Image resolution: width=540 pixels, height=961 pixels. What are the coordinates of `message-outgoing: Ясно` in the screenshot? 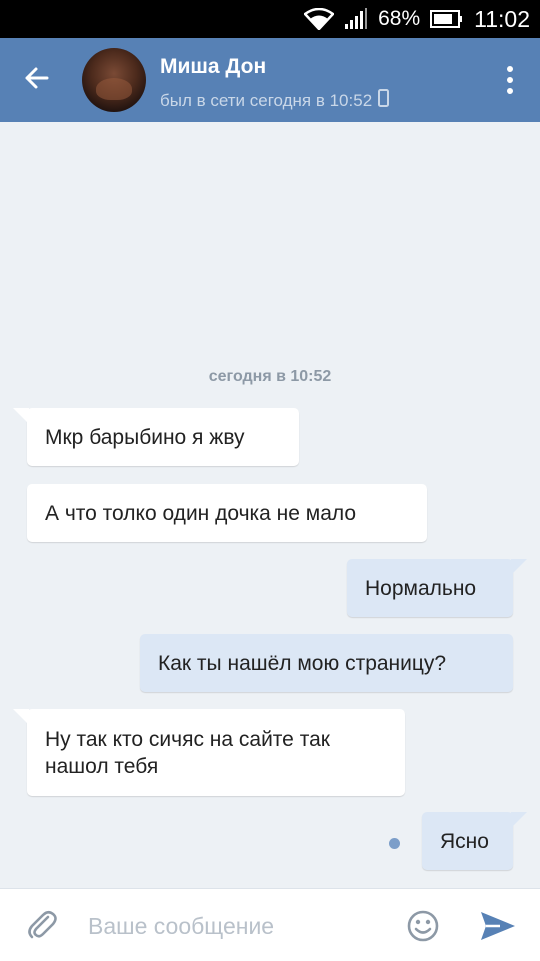 It's located at (474, 841).